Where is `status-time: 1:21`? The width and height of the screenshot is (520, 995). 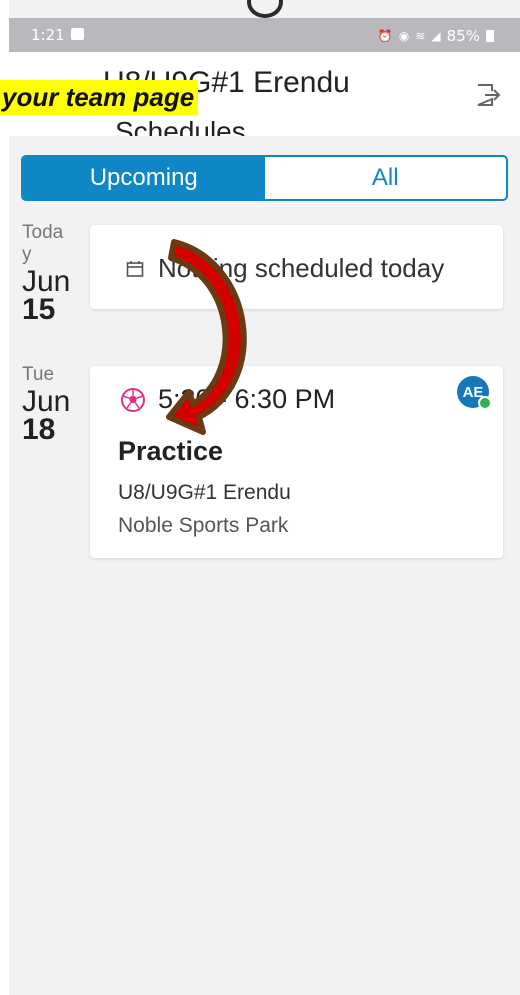 status-time: 1:21 is located at coordinates (48, 35).